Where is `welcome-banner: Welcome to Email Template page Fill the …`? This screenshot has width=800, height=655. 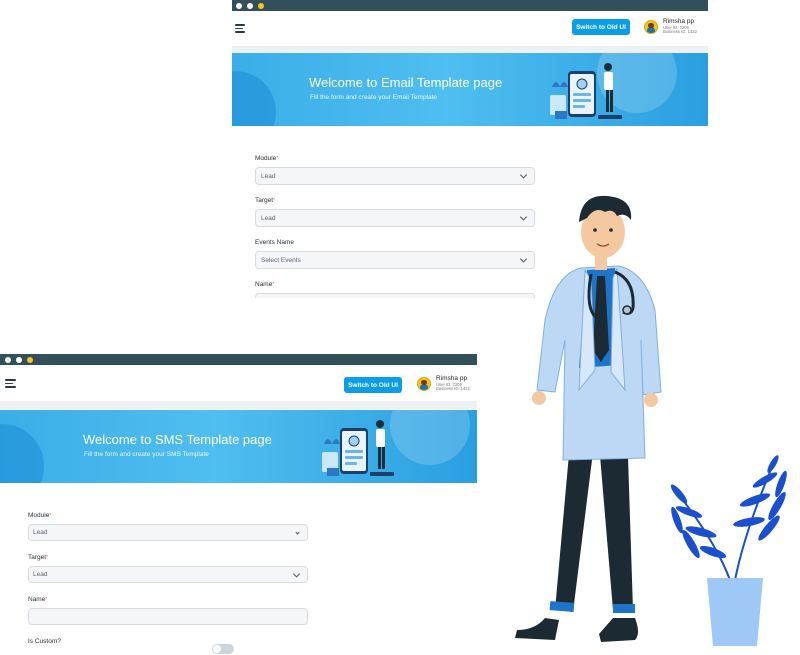 welcome-banner: Welcome to Email Template page Fill the … is located at coordinates (470, 89).